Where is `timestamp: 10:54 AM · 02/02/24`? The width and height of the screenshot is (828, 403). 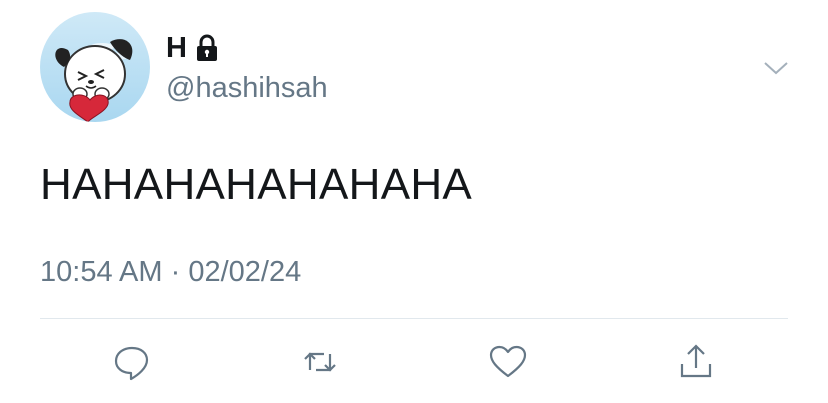
timestamp: 10:54 AM · 02/02/24 is located at coordinates (170, 272).